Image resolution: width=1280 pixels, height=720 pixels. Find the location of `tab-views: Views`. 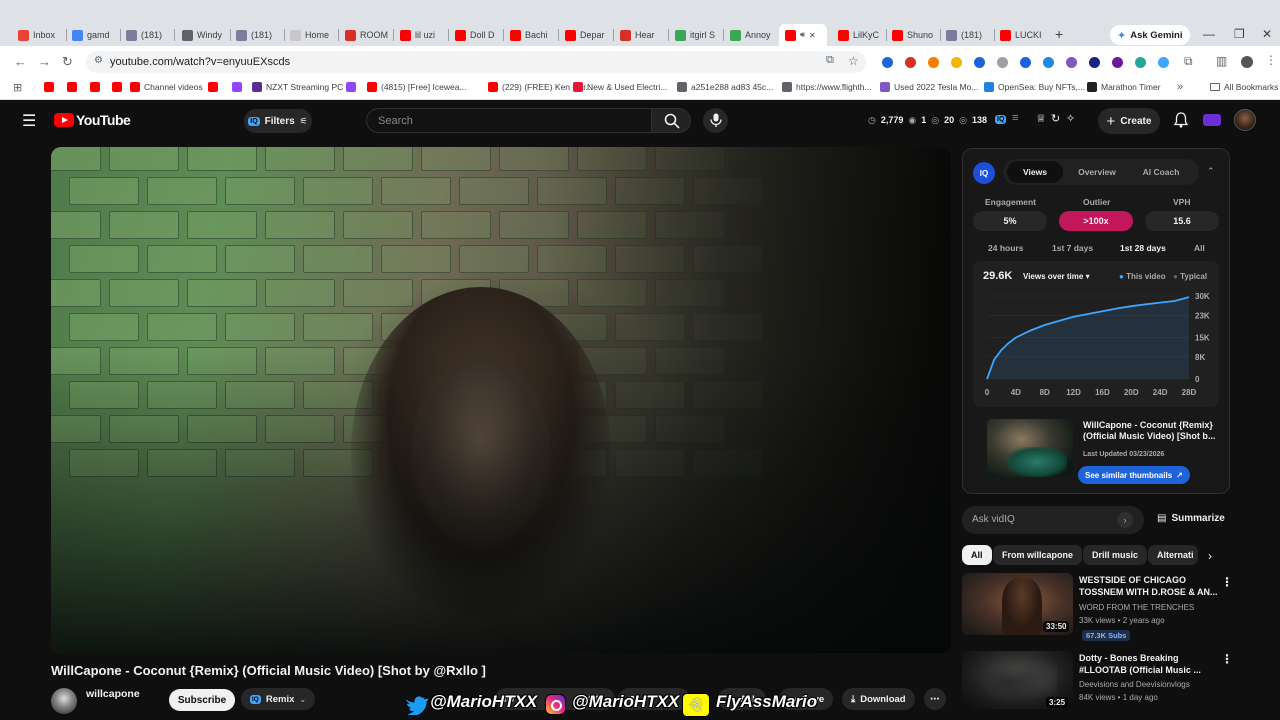

tab-views: Views is located at coordinates (1035, 172).